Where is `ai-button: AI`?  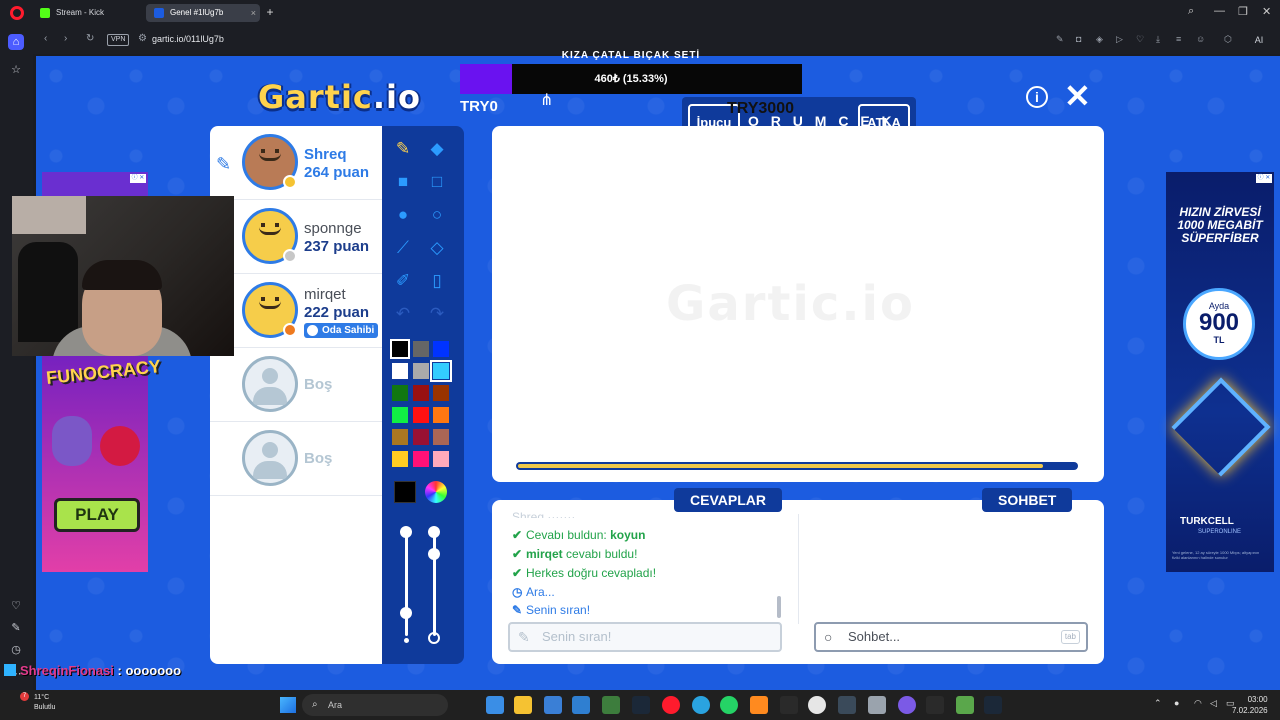
ai-button: AI is located at coordinates (1259, 40).